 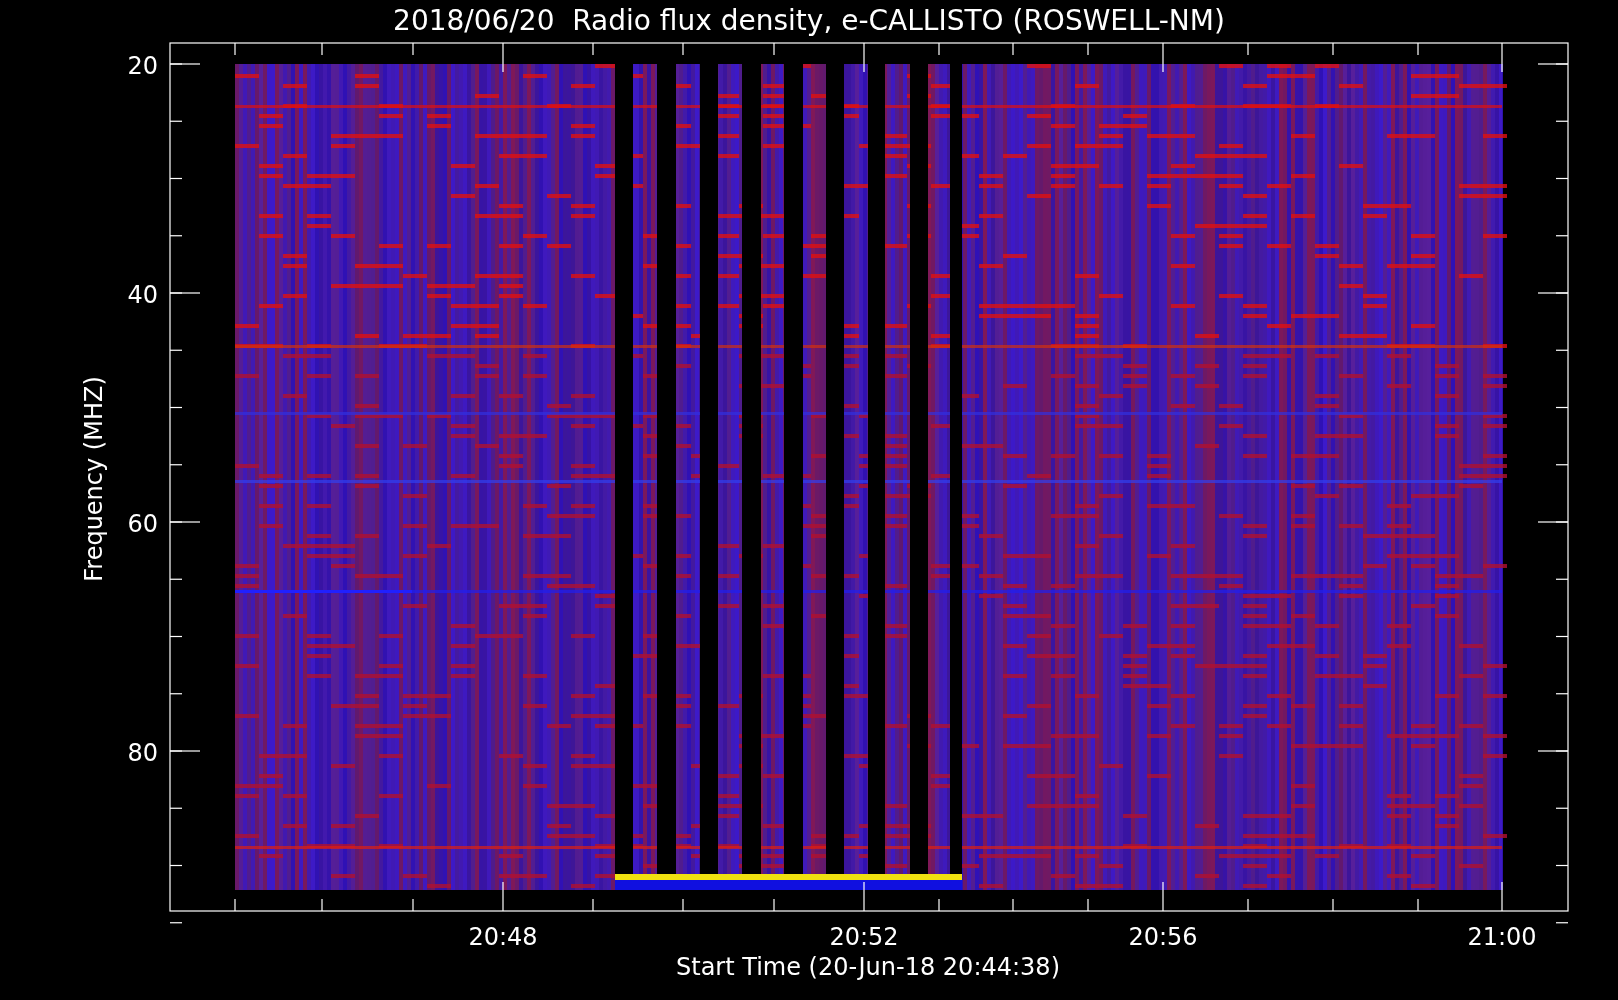 I want to click on x-axis-label: Start Time (20-Jun-18 20:44:38), so click(x=868, y=967).